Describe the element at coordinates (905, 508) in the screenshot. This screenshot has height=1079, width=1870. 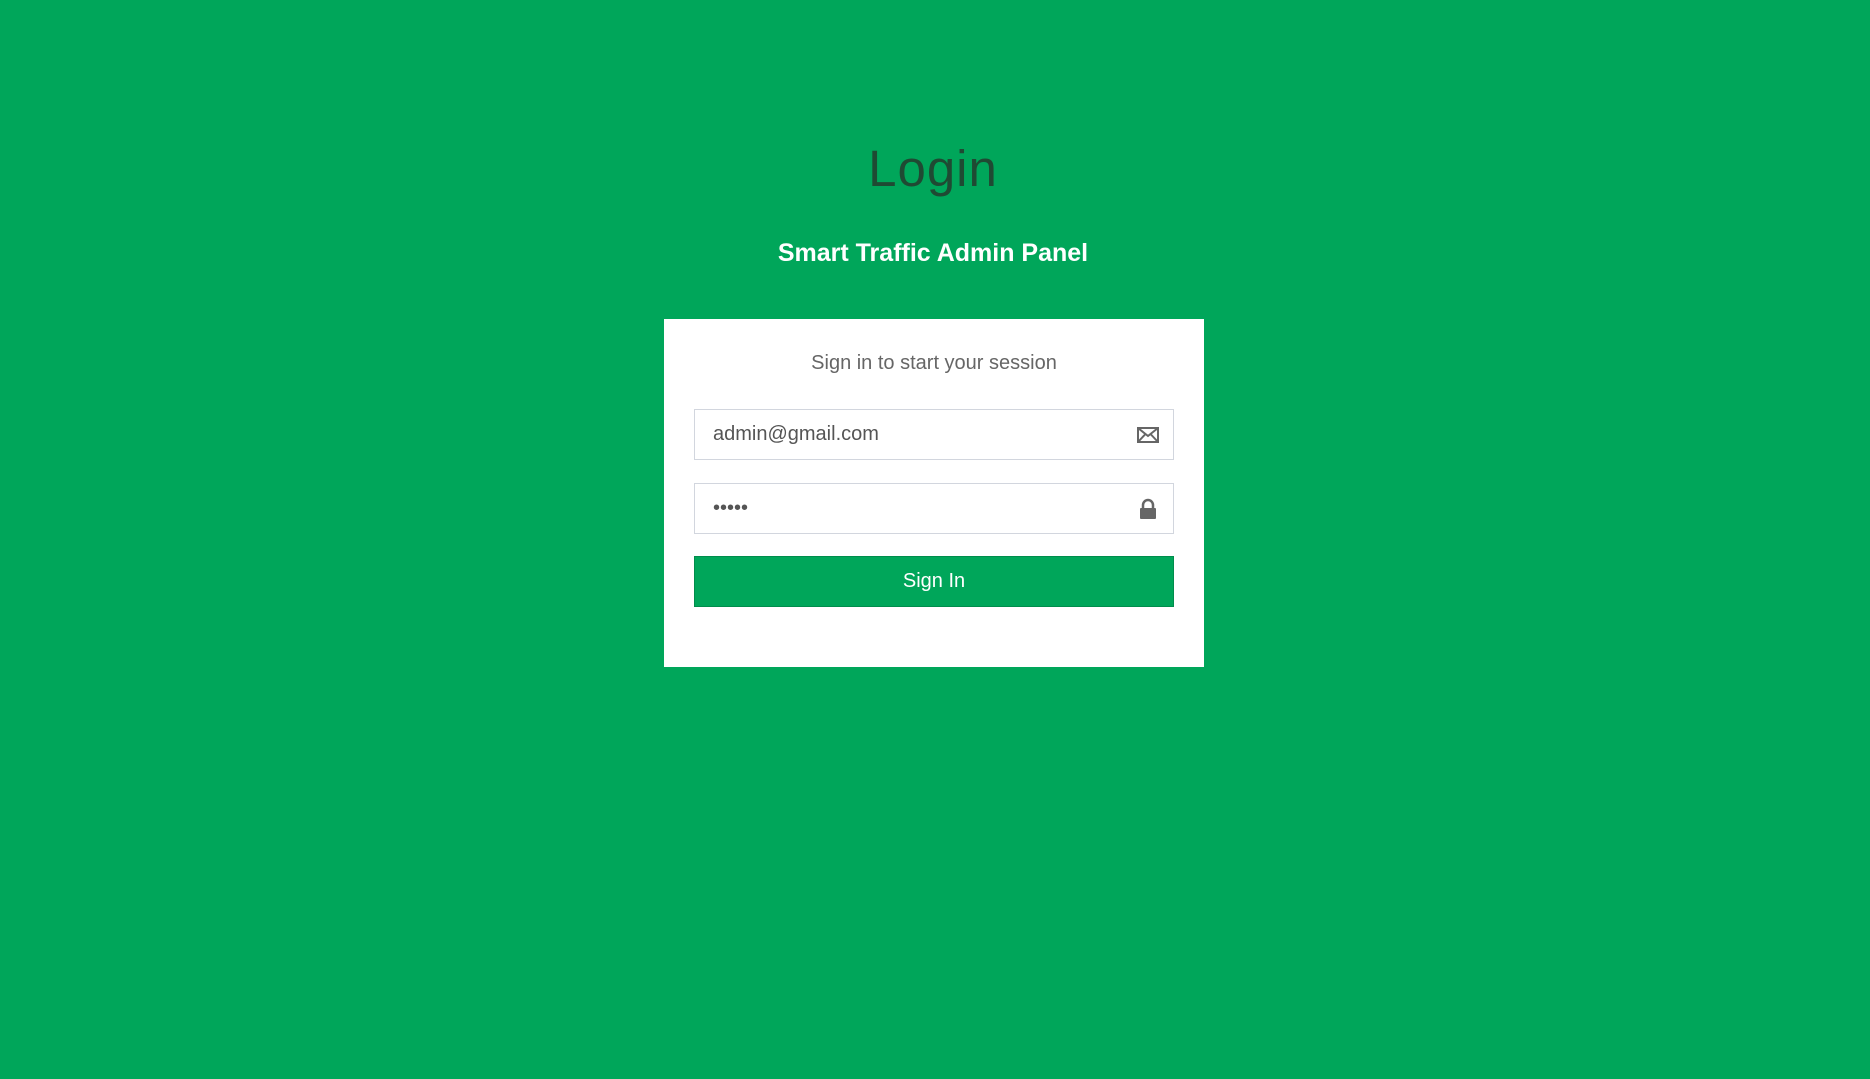
I see `password-input` at that location.